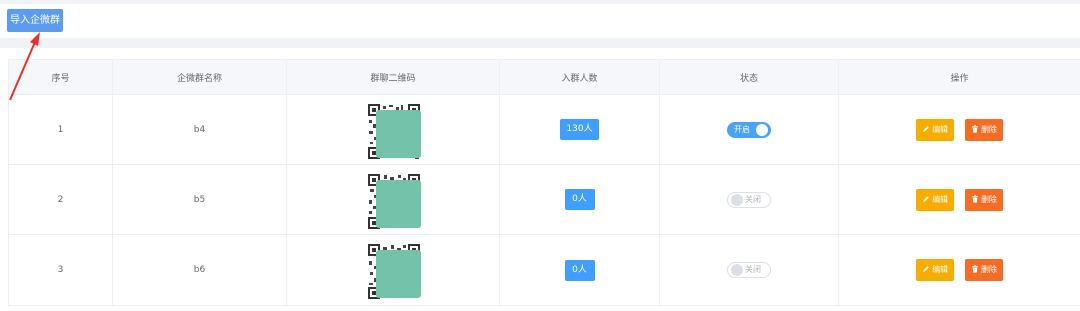  I want to click on member-count-badge: 130人, so click(579, 129).